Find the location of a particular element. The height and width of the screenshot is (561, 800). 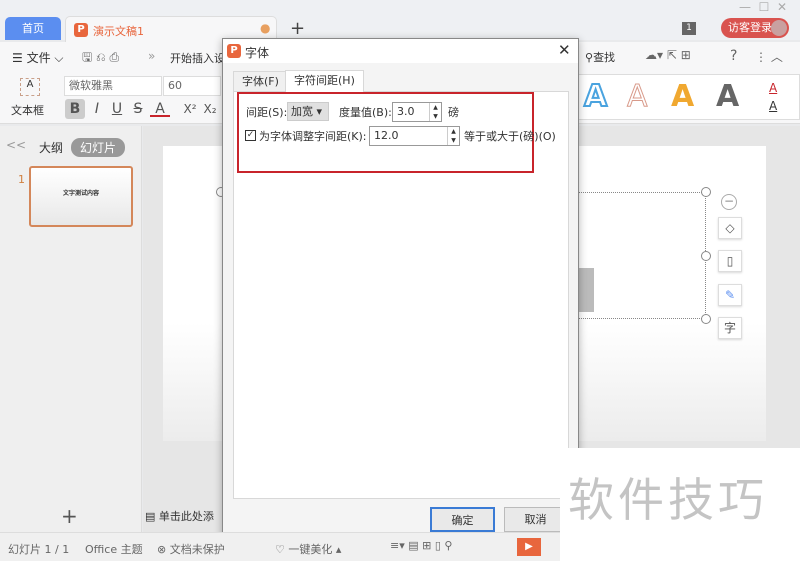

watermark-text: 软件技巧 is located at coordinates (668, 500).